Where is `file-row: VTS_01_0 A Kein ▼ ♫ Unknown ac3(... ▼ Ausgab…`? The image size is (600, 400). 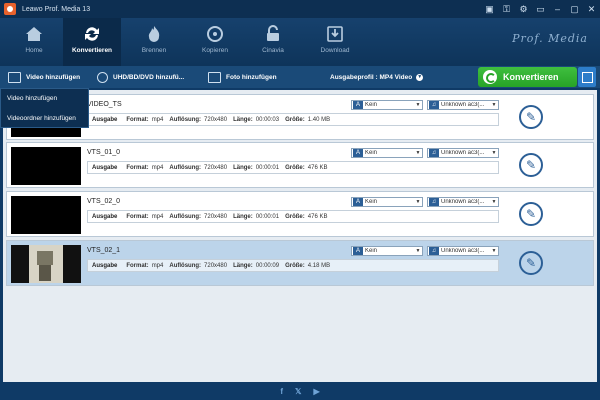
file-row: VTS_01_0 A Kein ▼ ♫ Unknown ac3(... ▼ Ausgab… is located at coordinates (300, 165).